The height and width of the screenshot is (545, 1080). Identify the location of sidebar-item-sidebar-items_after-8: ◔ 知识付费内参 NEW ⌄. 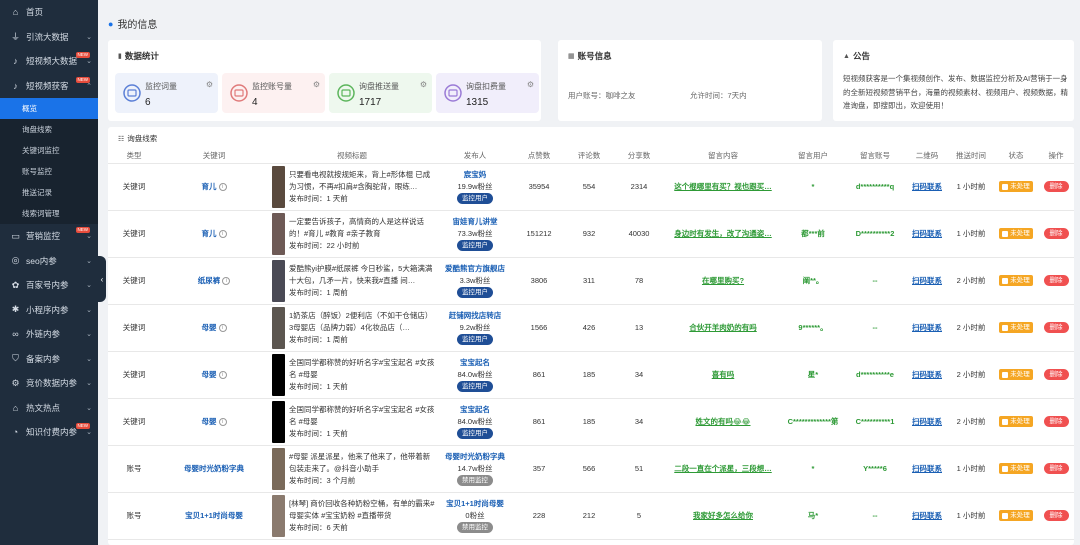
(49, 432).